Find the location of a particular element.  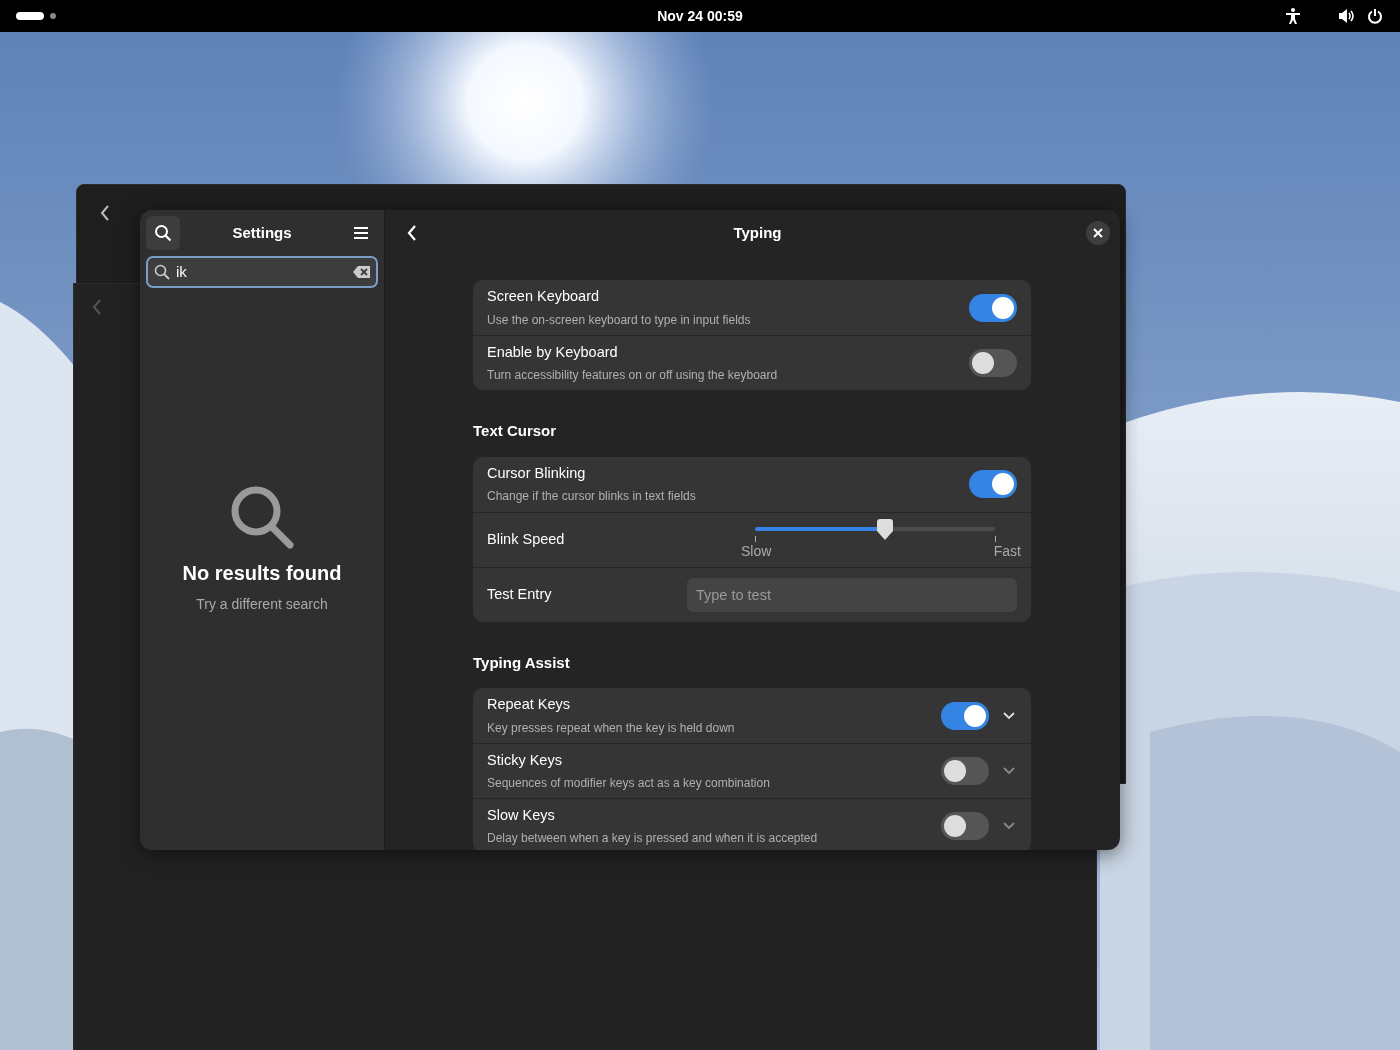

accessibility-icon is located at coordinates (1293, 16).